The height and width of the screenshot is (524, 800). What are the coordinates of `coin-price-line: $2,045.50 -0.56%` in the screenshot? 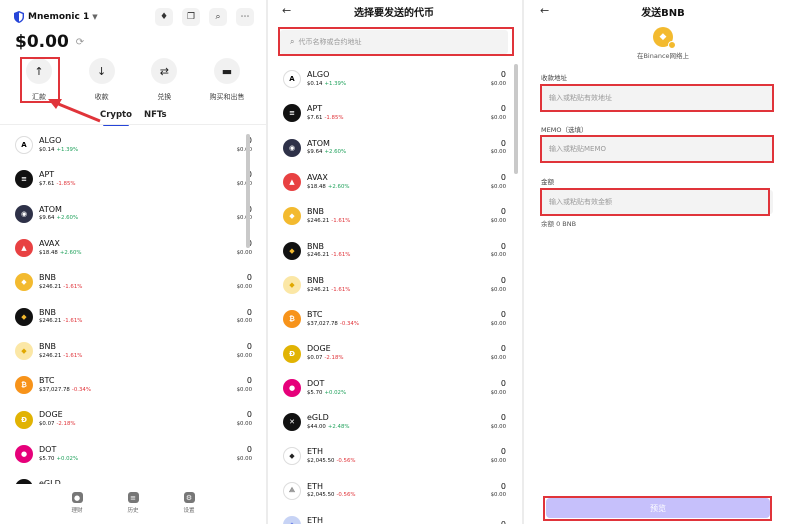 It's located at (331, 495).